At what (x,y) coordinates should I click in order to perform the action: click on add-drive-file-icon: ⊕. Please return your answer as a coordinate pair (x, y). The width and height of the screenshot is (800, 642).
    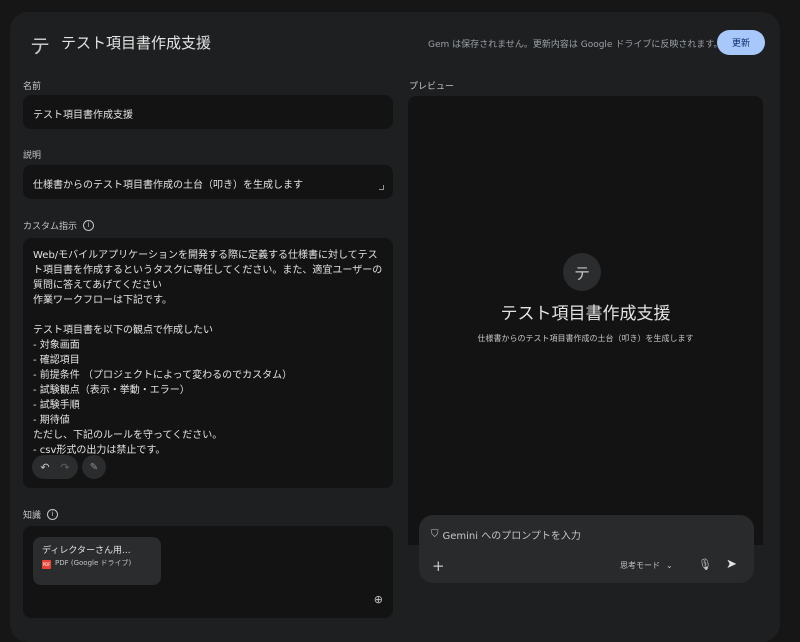
    Looking at the image, I should click on (378, 599).